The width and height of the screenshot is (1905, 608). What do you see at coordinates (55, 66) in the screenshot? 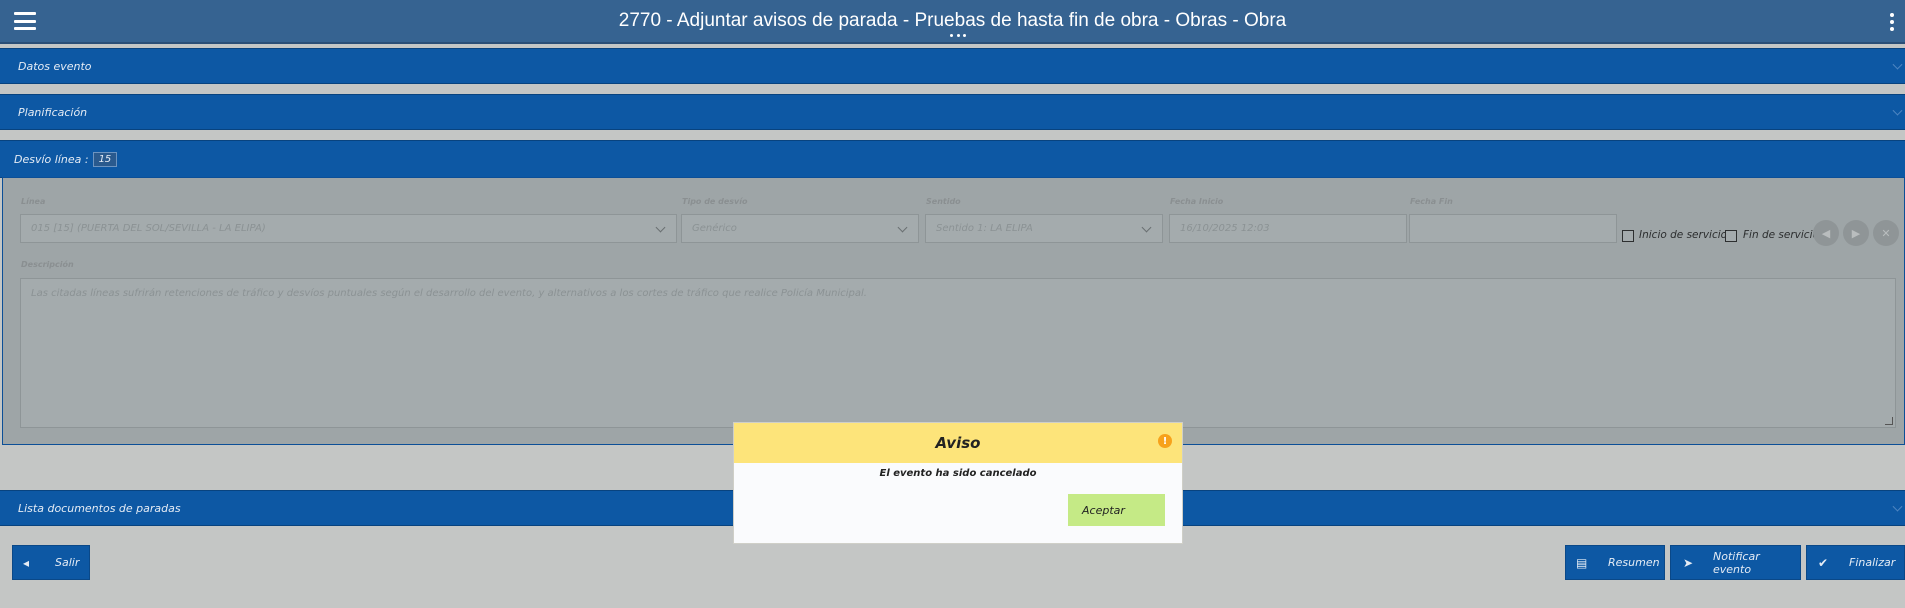
I see `section-datos-evento-label: Datos evento` at bounding box center [55, 66].